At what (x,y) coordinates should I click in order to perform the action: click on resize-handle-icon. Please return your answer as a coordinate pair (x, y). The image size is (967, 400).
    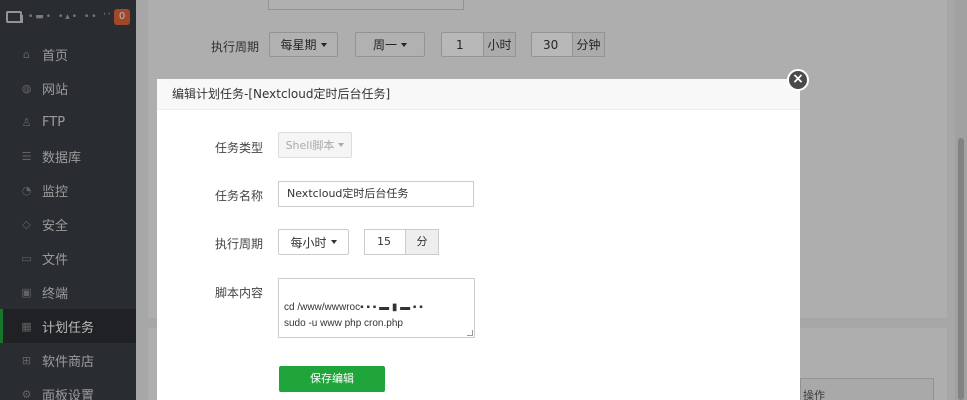
    Looking at the image, I should click on (470, 333).